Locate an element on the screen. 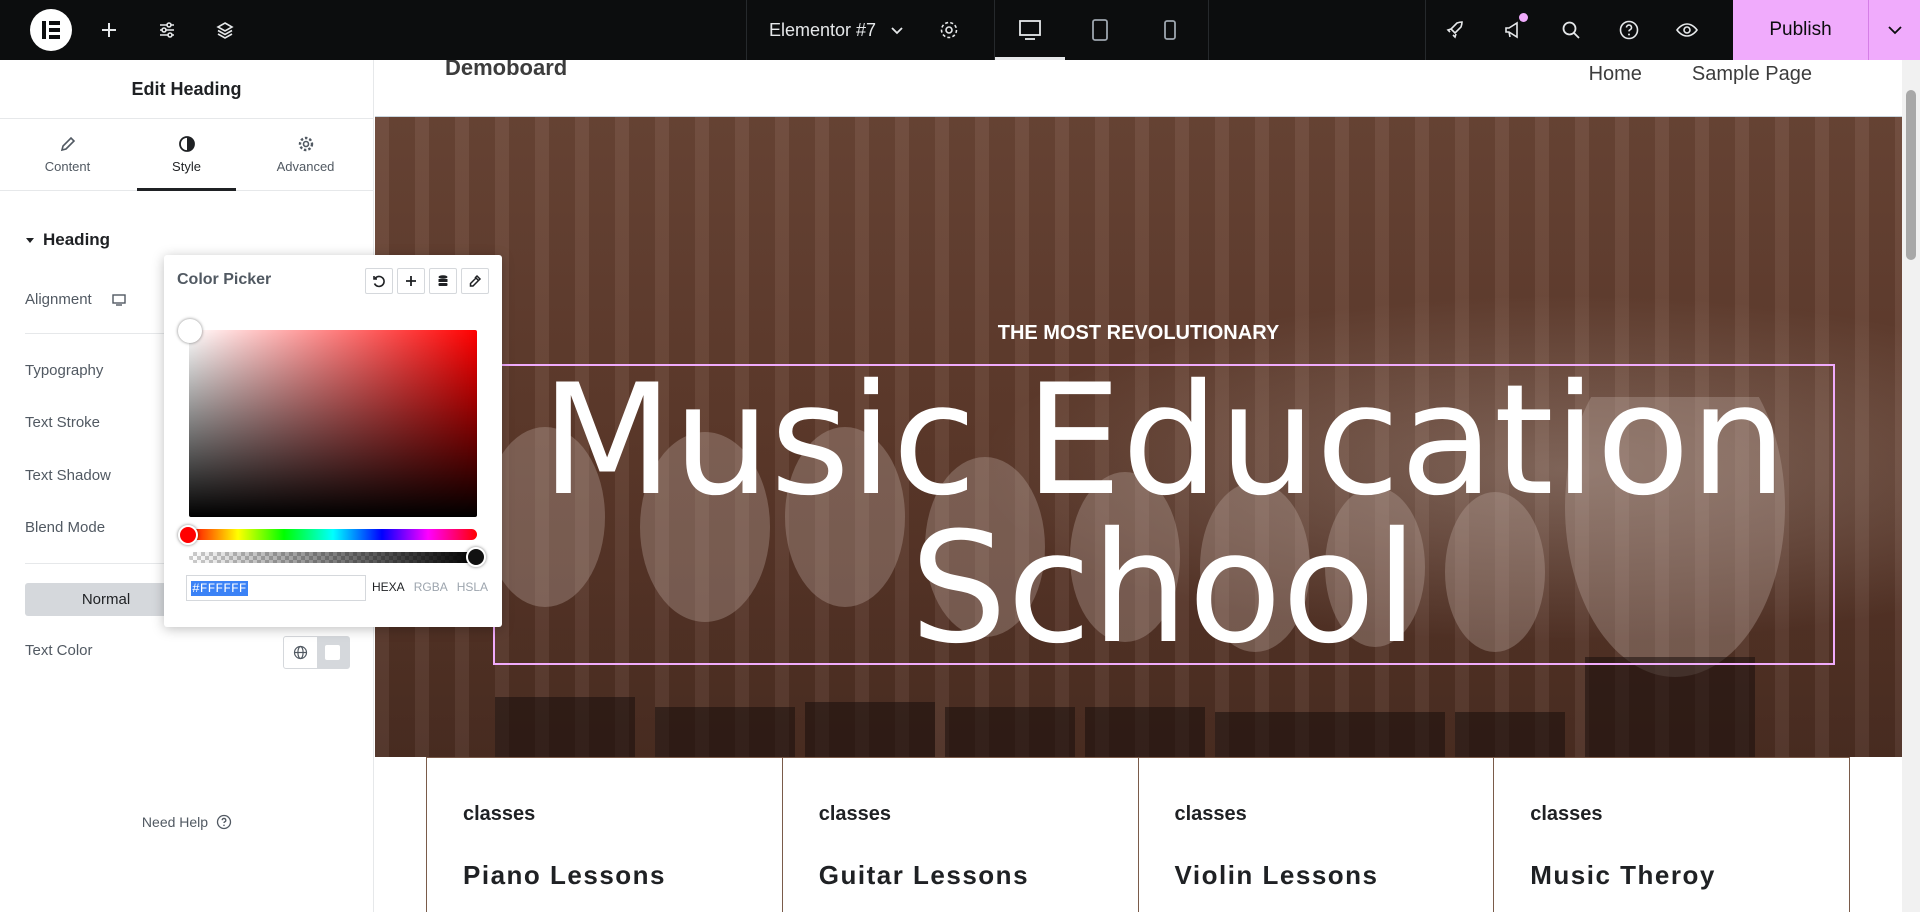 The width and height of the screenshot is (1920, 912). responsive-desktop-icon is located at coordinates (119, 299).